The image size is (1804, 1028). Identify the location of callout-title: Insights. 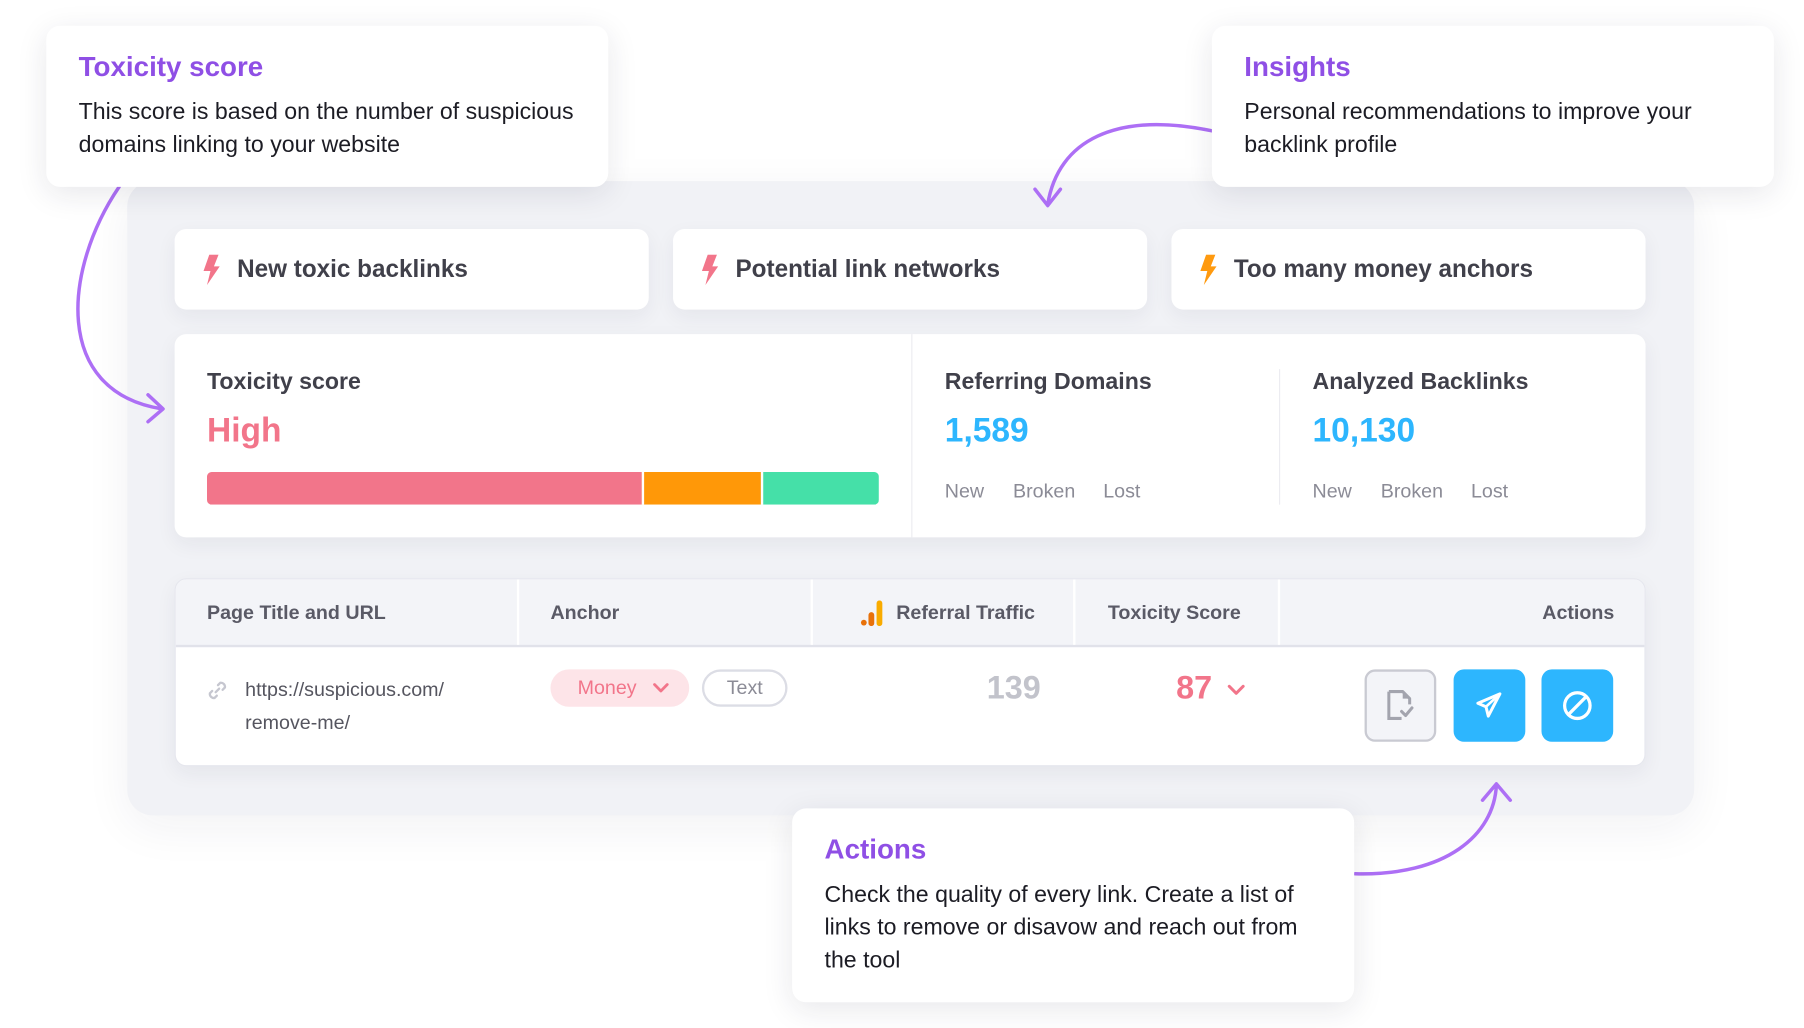
(1297, 67).